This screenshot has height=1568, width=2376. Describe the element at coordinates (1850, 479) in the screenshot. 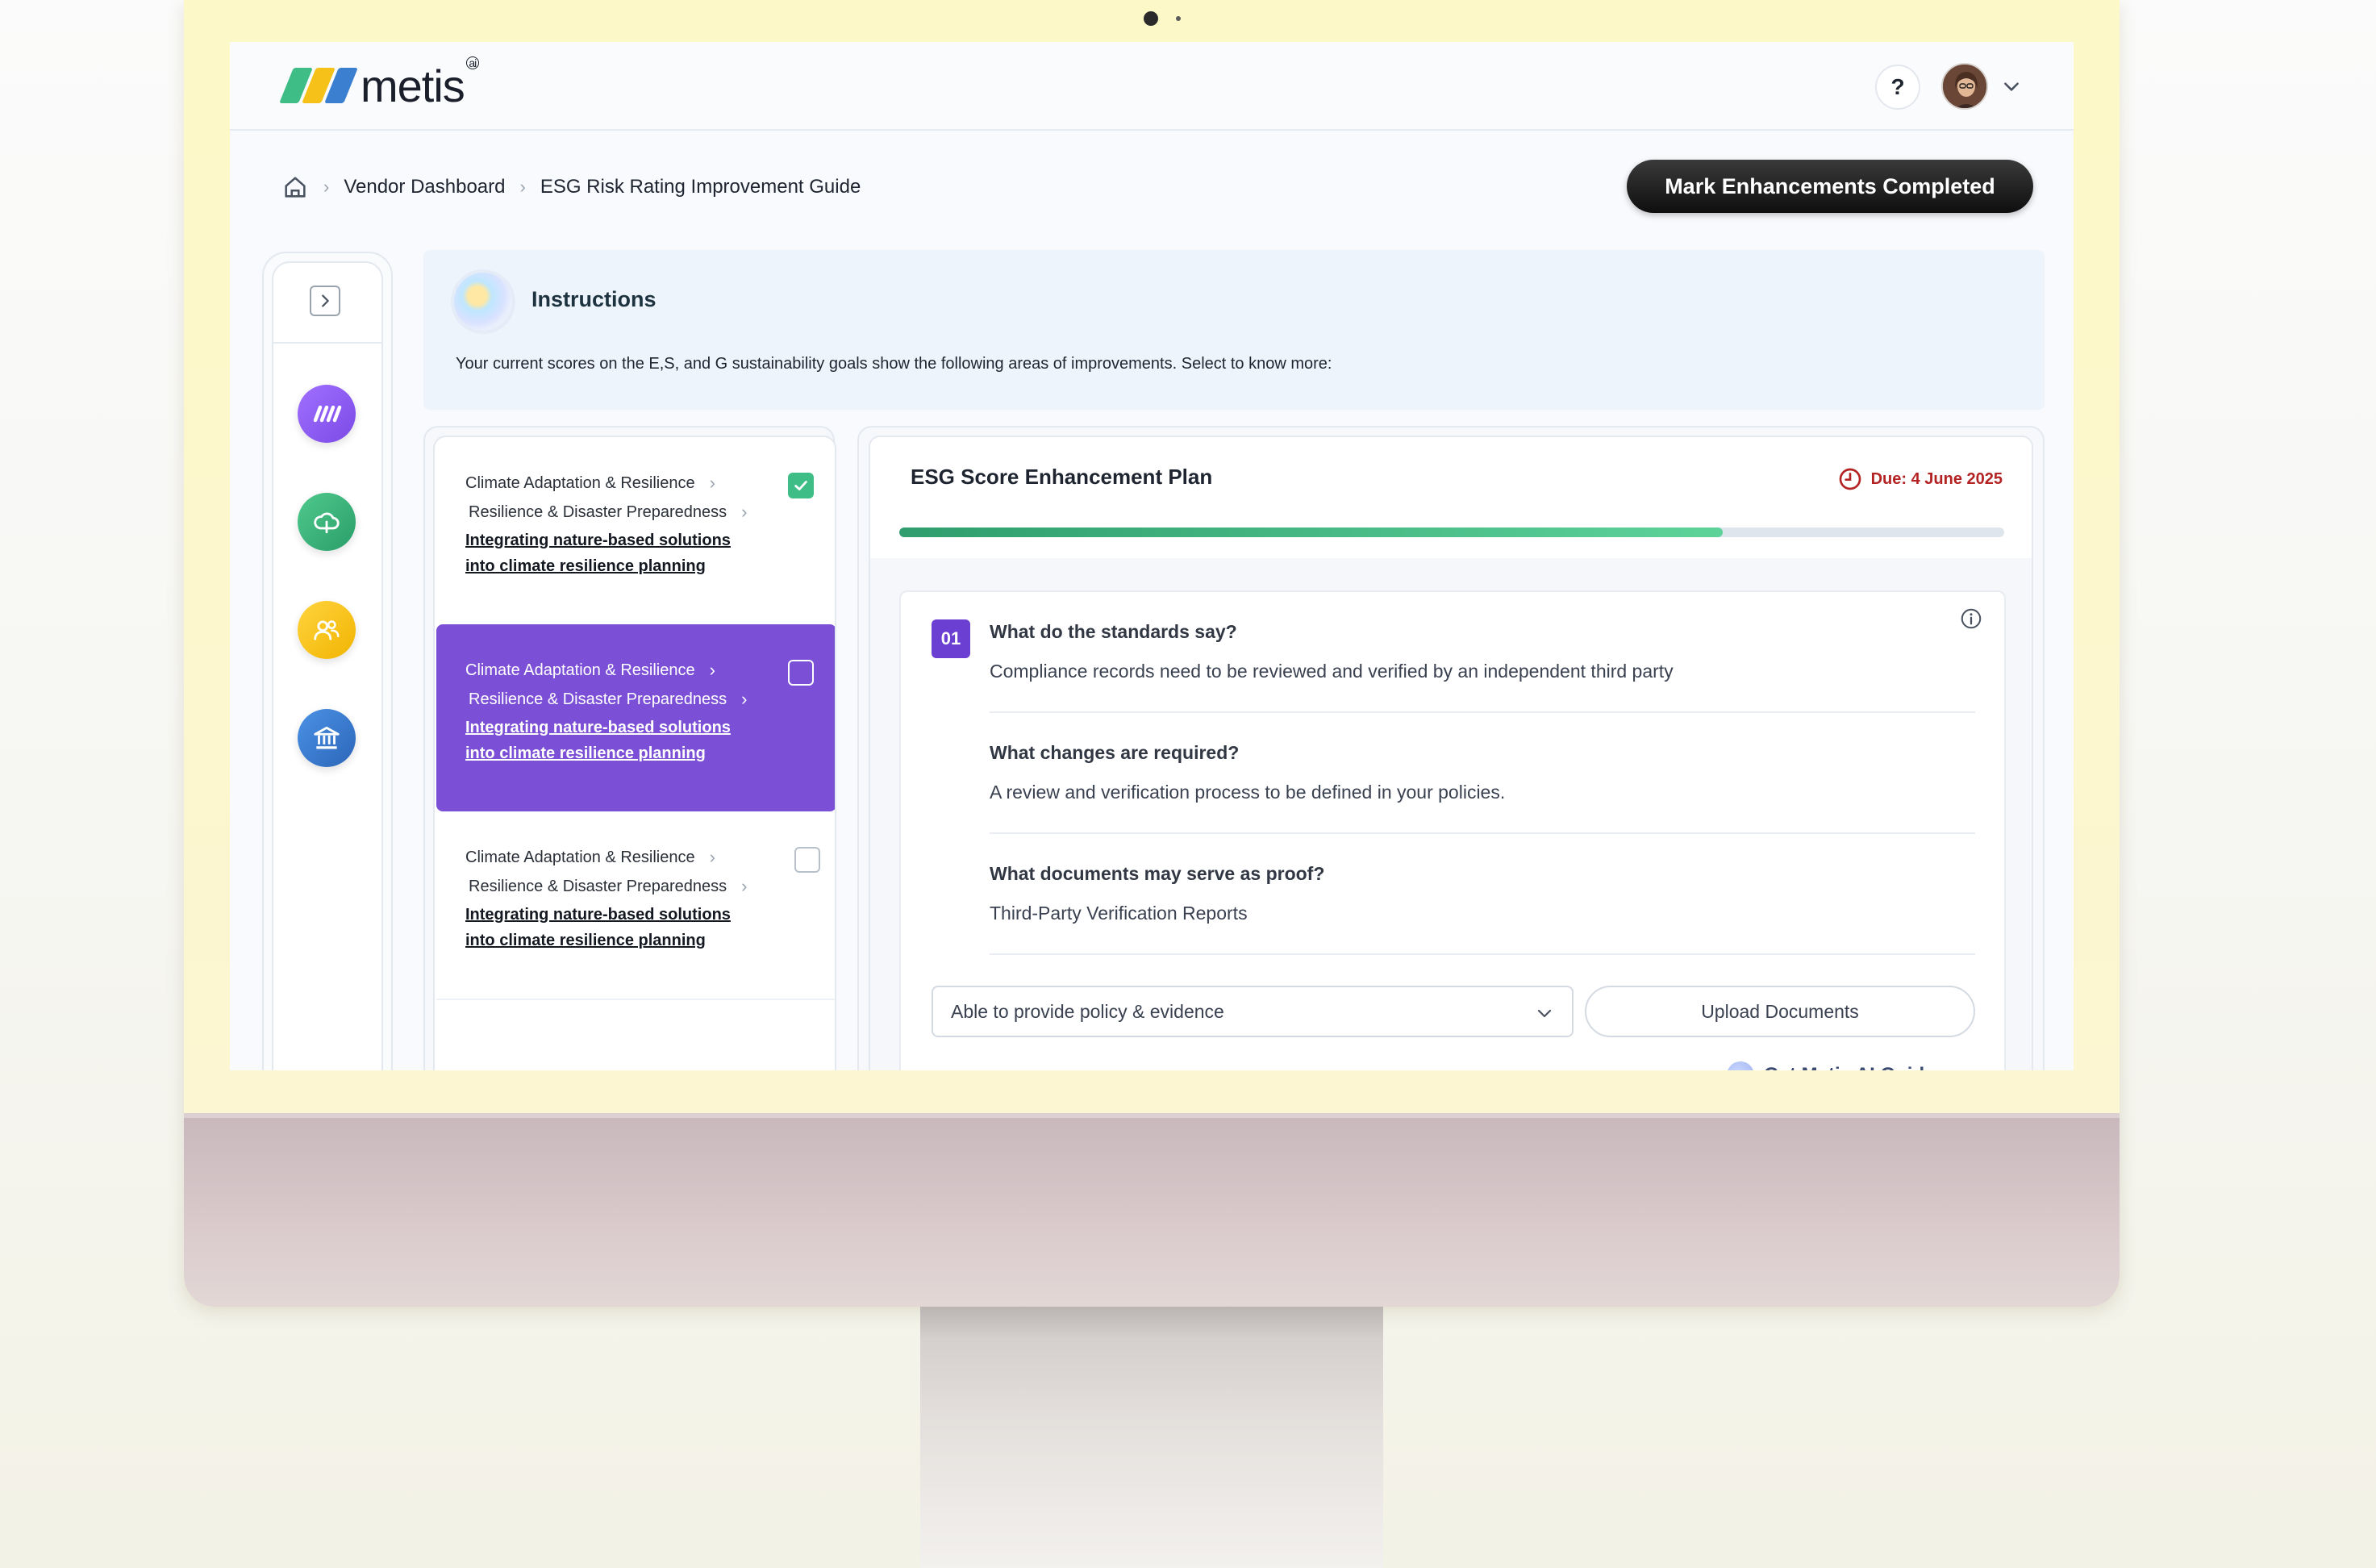

I see `clock-icon` at that location.